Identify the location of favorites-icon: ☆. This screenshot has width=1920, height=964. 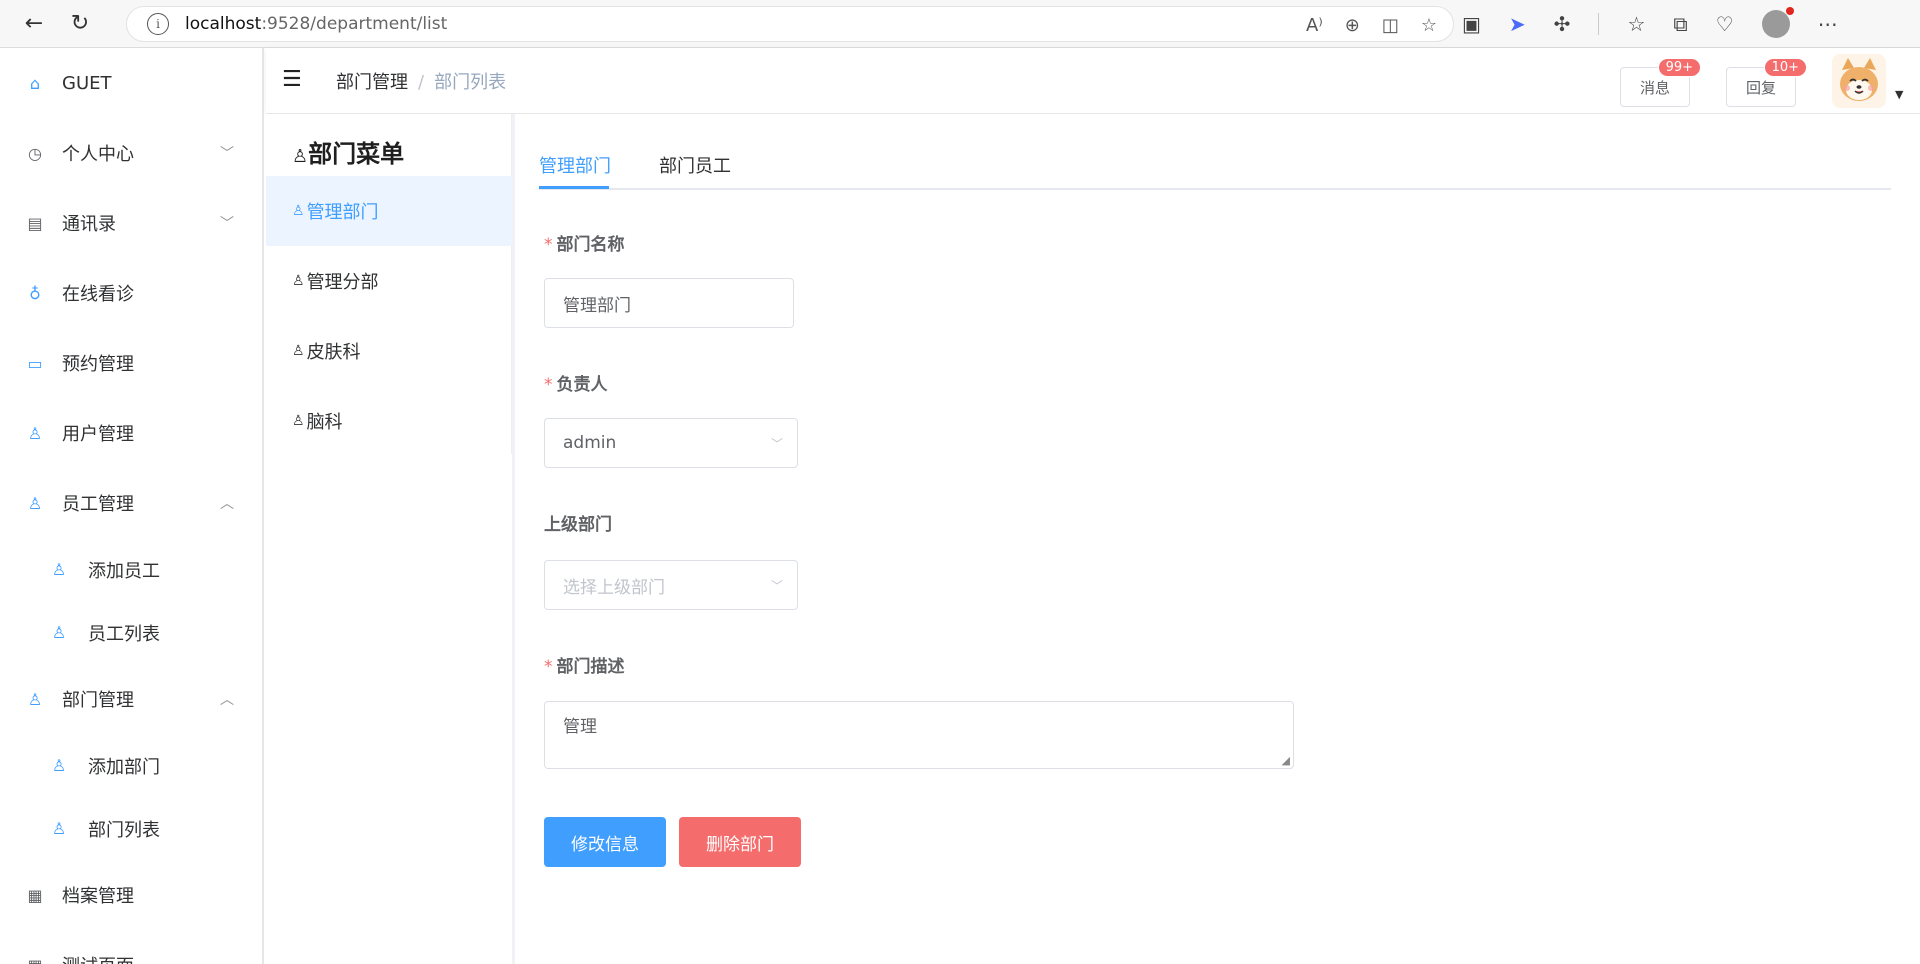
(1636, 24).